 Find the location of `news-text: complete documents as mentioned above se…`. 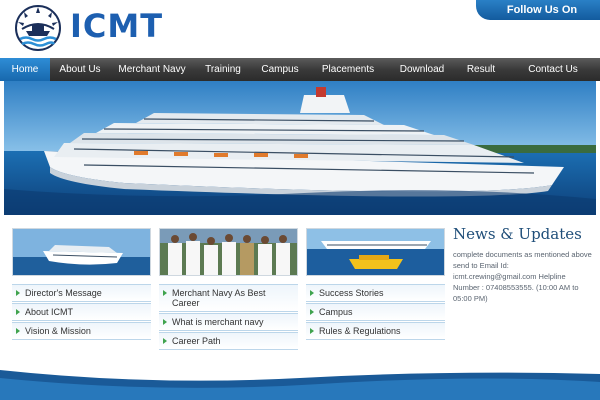

news-text: complete documents as mentioned above se… is located at coordinates (522, 276).